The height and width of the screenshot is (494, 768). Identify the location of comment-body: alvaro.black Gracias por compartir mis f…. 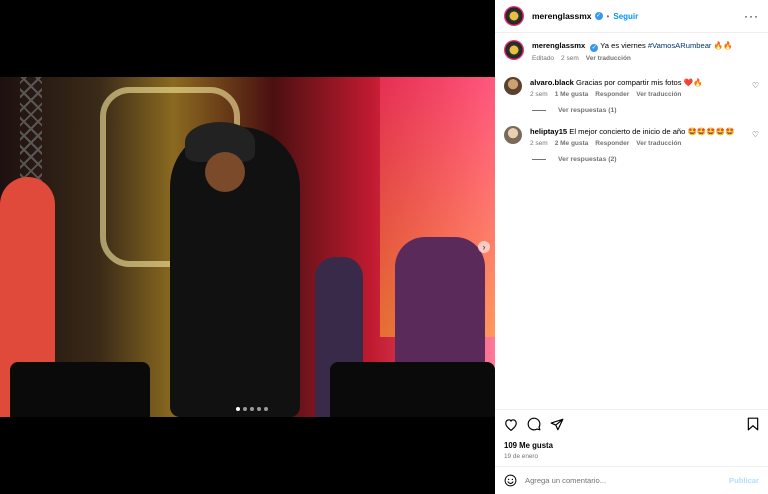
(638, 87).